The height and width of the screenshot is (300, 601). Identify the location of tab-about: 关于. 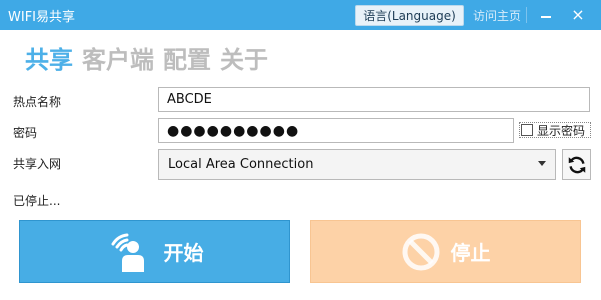
(244, 60).